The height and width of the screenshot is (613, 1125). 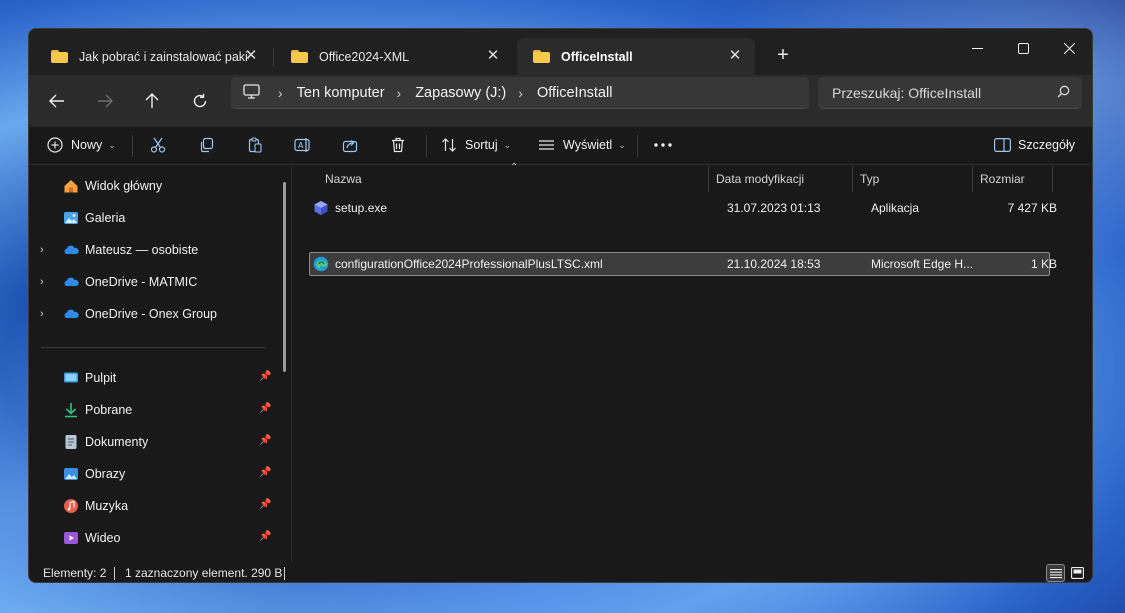 I want to click on details-view-icon, so click(x=1055, y=573).